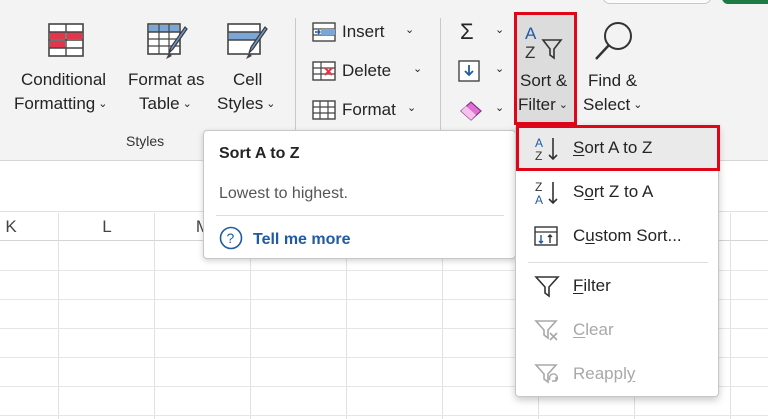 The height and width of the screenshot is (419, 768). I want to click on delete-label: Delete, so click(367, 70).